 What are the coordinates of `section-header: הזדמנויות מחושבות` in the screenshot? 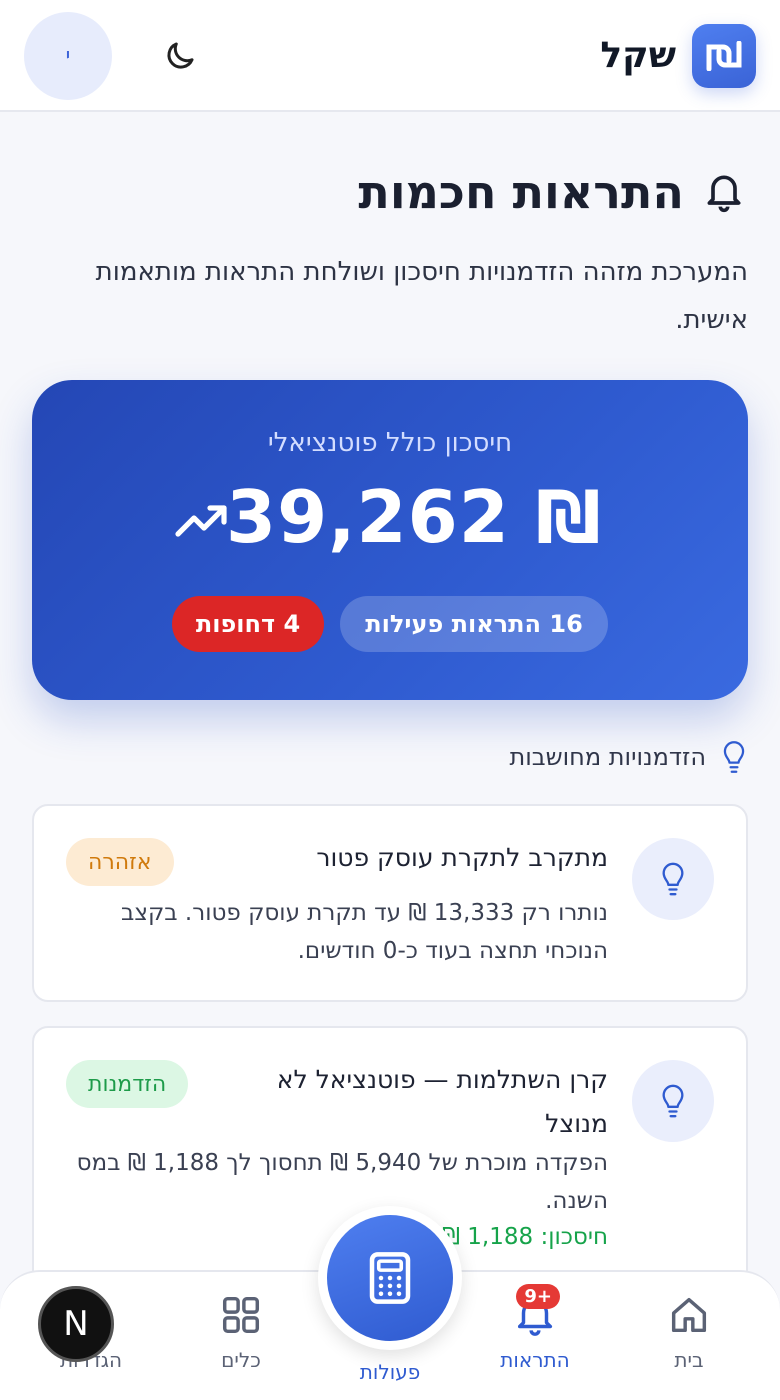 It's located at (628, 757).